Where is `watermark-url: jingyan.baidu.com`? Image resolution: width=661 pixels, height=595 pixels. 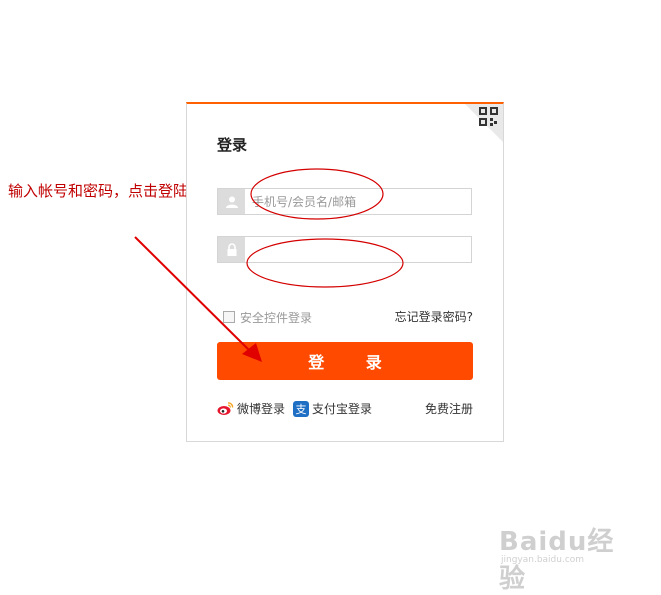
watermark-url: jingyan.baidu.com is located at coordinates (543, 560).